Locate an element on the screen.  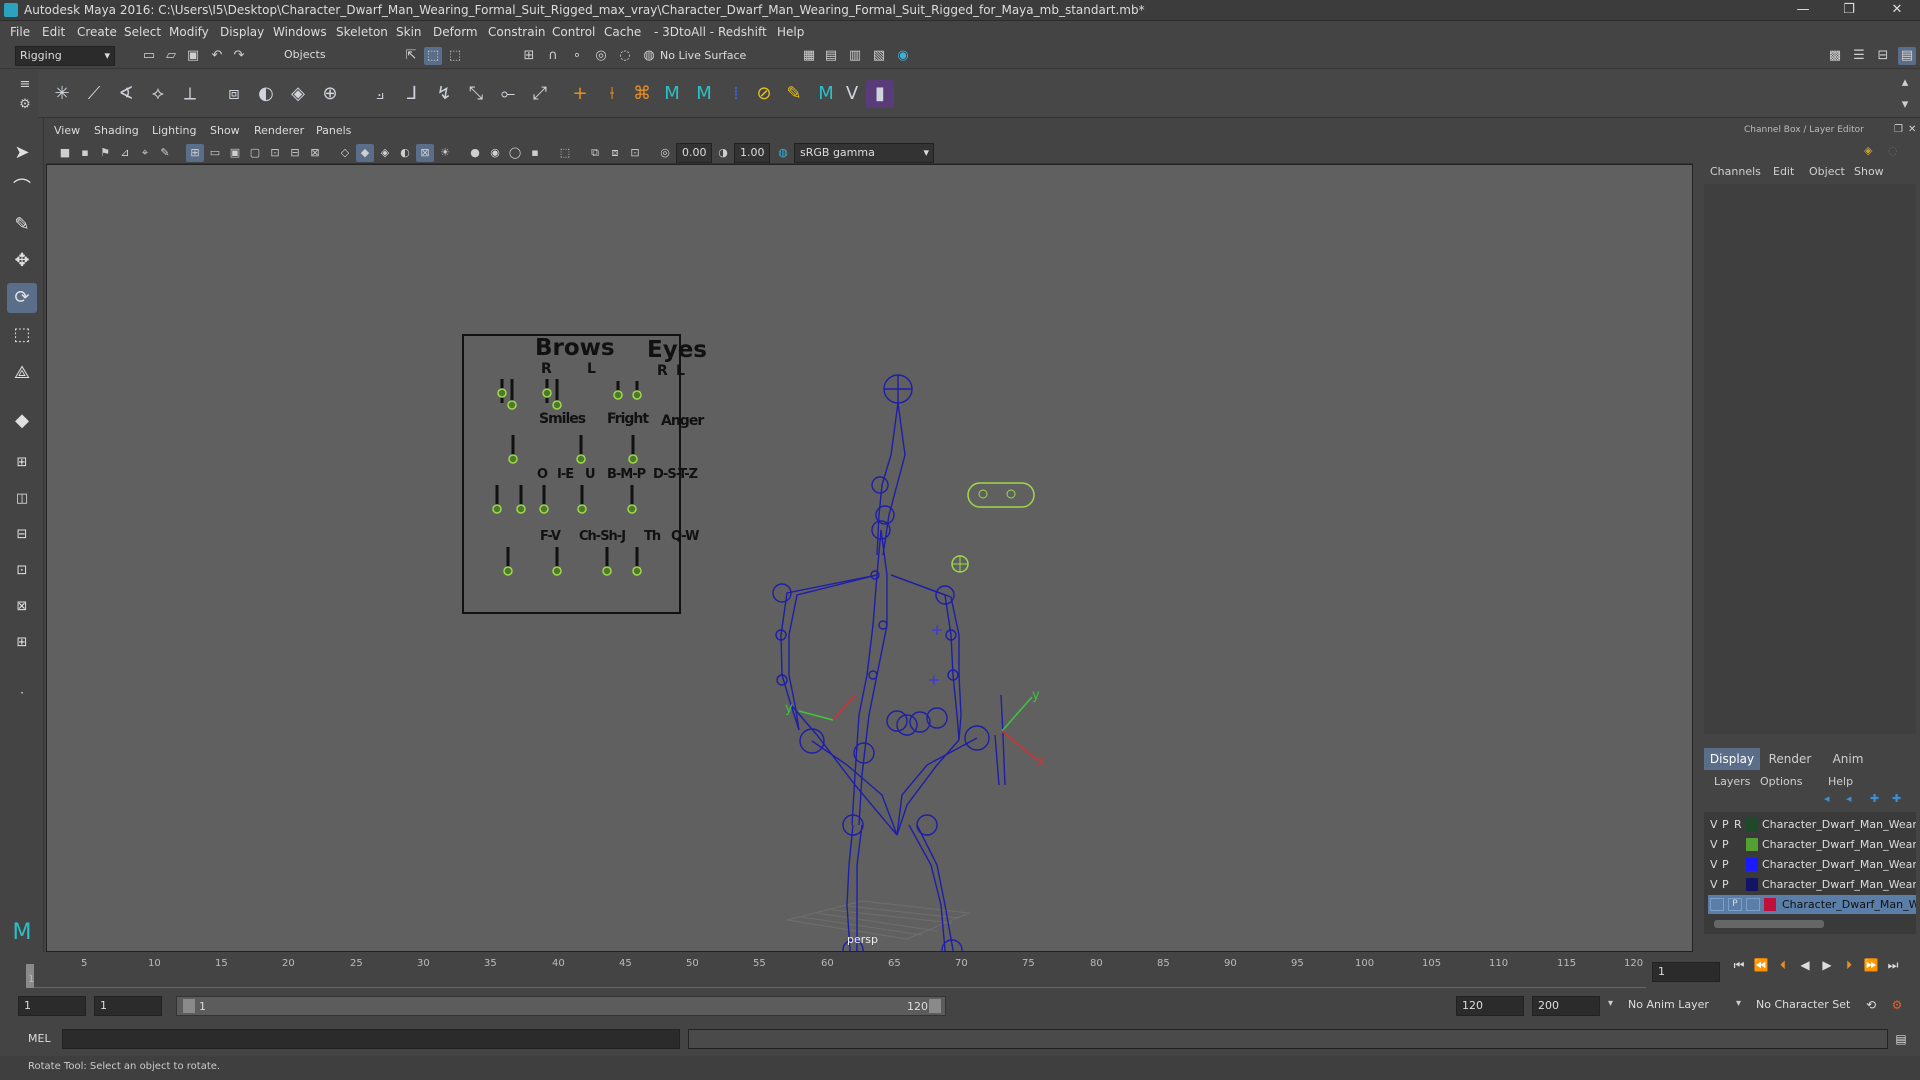
exposure-icon: ◎ is located at coordinates (665, 153).